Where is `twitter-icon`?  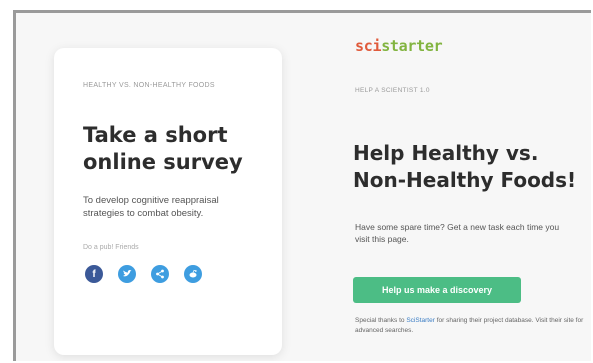
twitter-icon is located at coordinates (127, 273).